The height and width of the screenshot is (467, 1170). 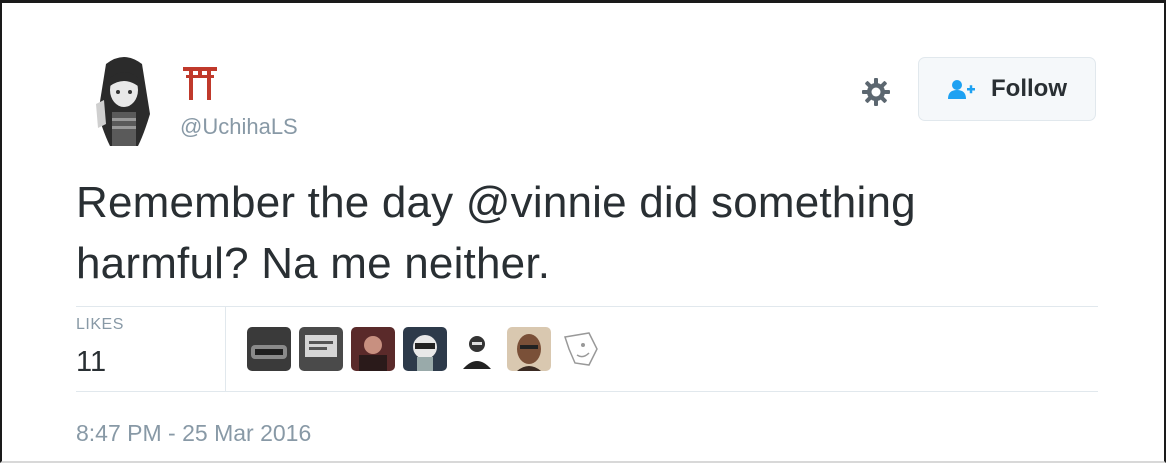 What do you see at coordinates (587, 391) in the screenshot?
I see `divider-bottom` at bounding box center [587, 391].